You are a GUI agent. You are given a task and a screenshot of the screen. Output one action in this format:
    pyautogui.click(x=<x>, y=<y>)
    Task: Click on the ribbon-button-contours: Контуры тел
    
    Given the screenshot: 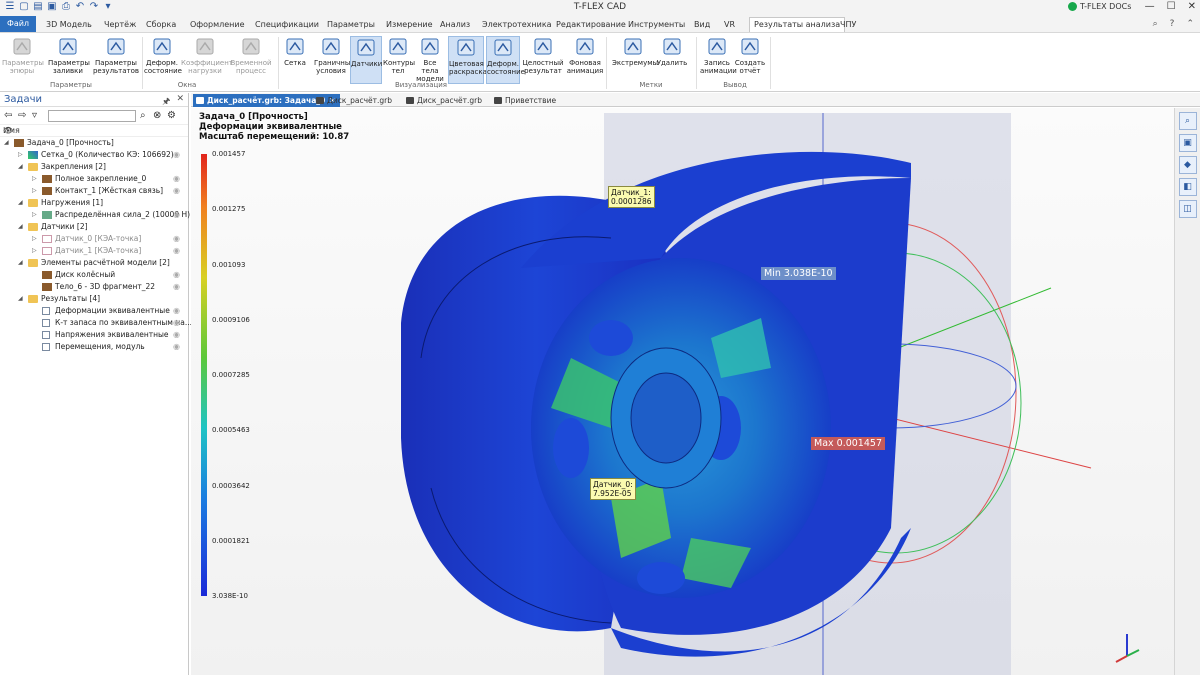 What is the action you would take?
    pyautogui.click(x=399, y=60)
    